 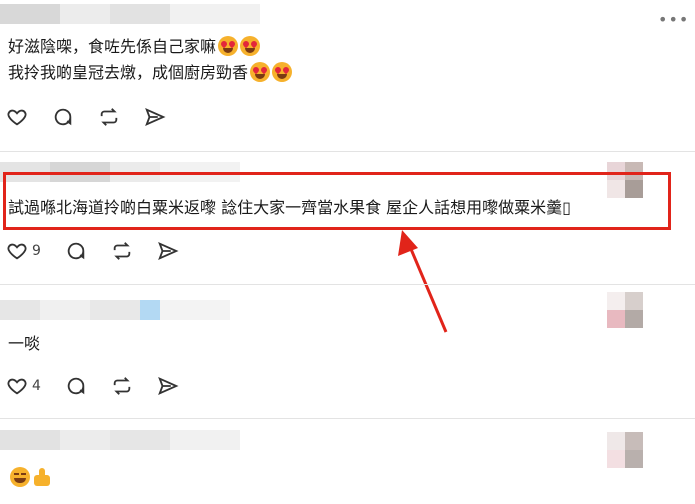 I want to click on comment-emojis, so click(x=30, y=478).